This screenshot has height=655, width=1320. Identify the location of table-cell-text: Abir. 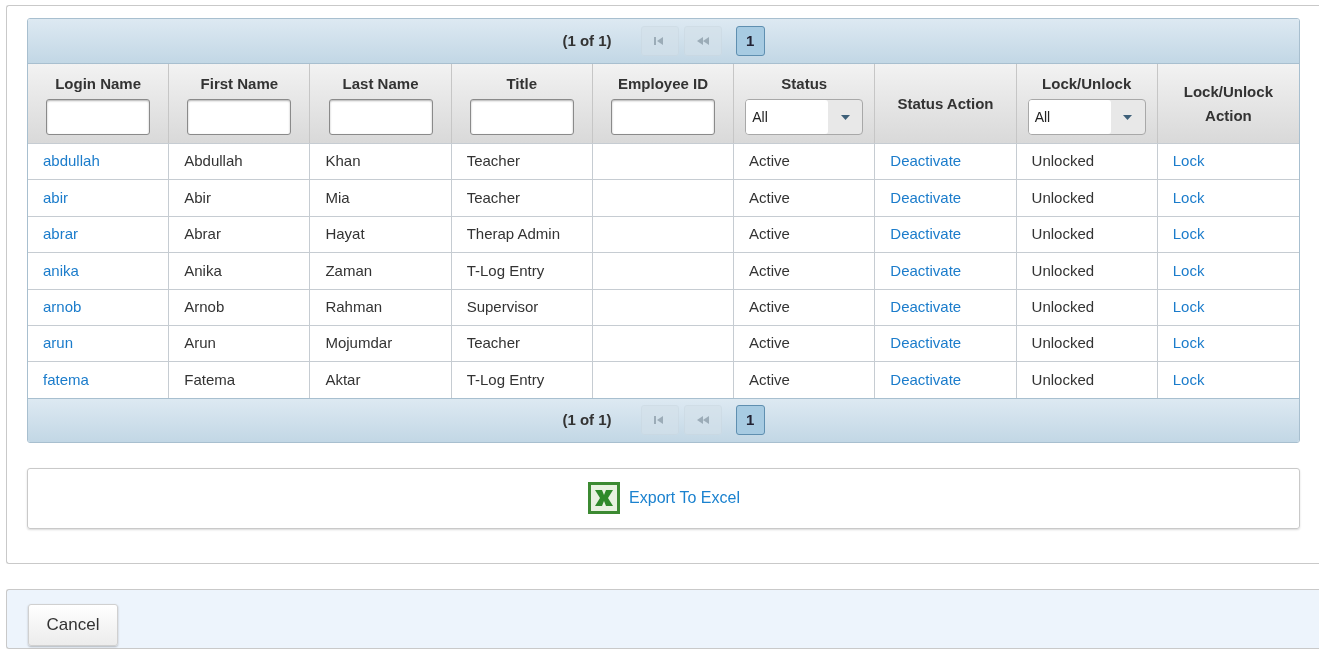
(197, 197).